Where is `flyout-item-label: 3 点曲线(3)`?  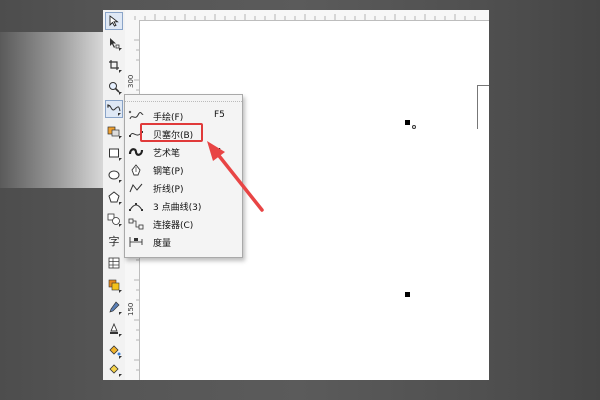
flyout-item-label: 3 点曲线(3) is located at coordinates (177, 208).